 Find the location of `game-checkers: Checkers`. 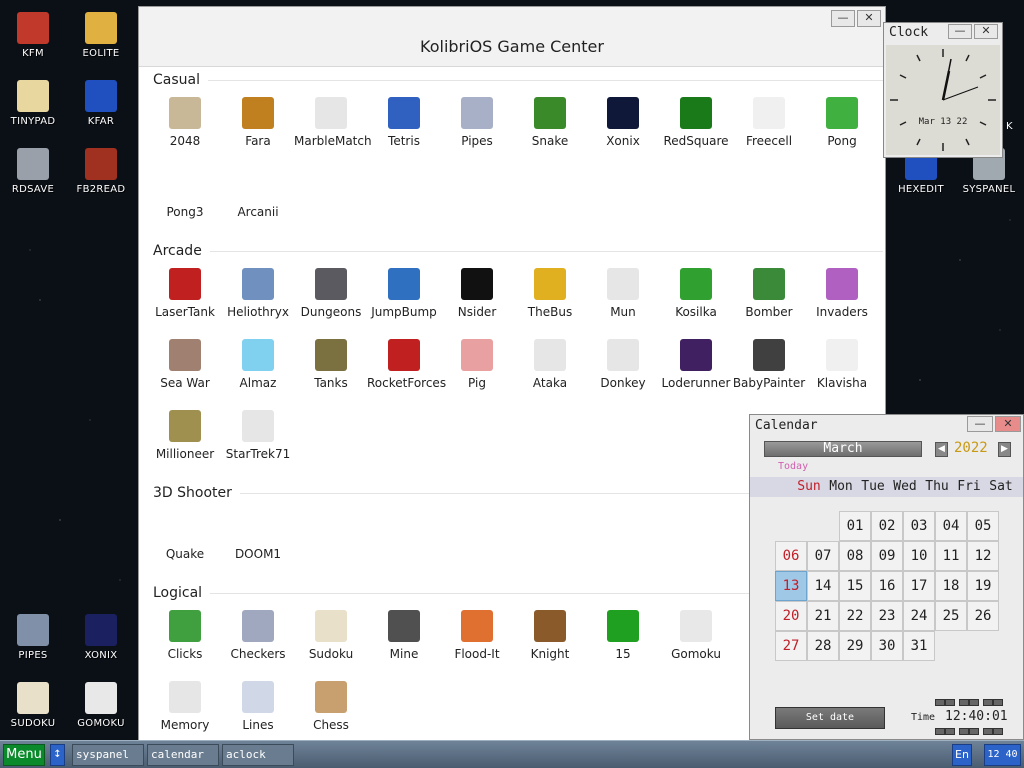

game-checkers: Checkers is located at coordinates (258, 635).